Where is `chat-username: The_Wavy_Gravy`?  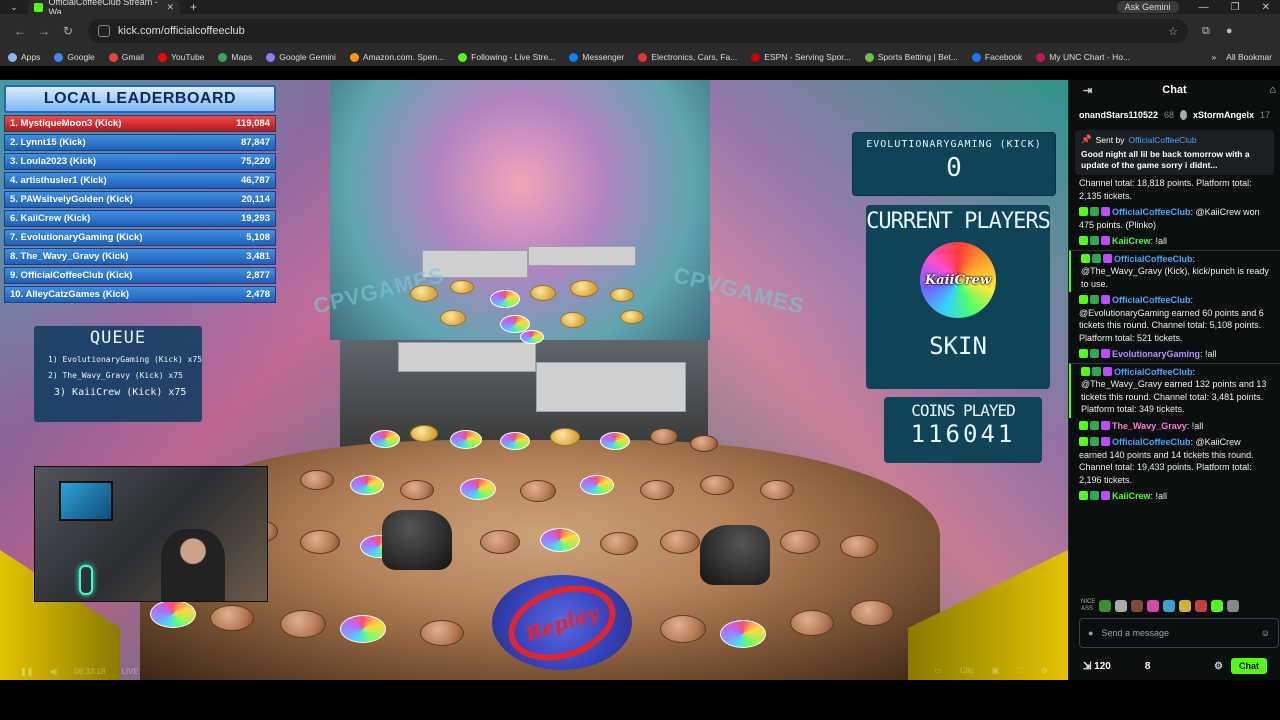
chat-username: The_Wavy_Gravy is located at coordinates (1149, 426).